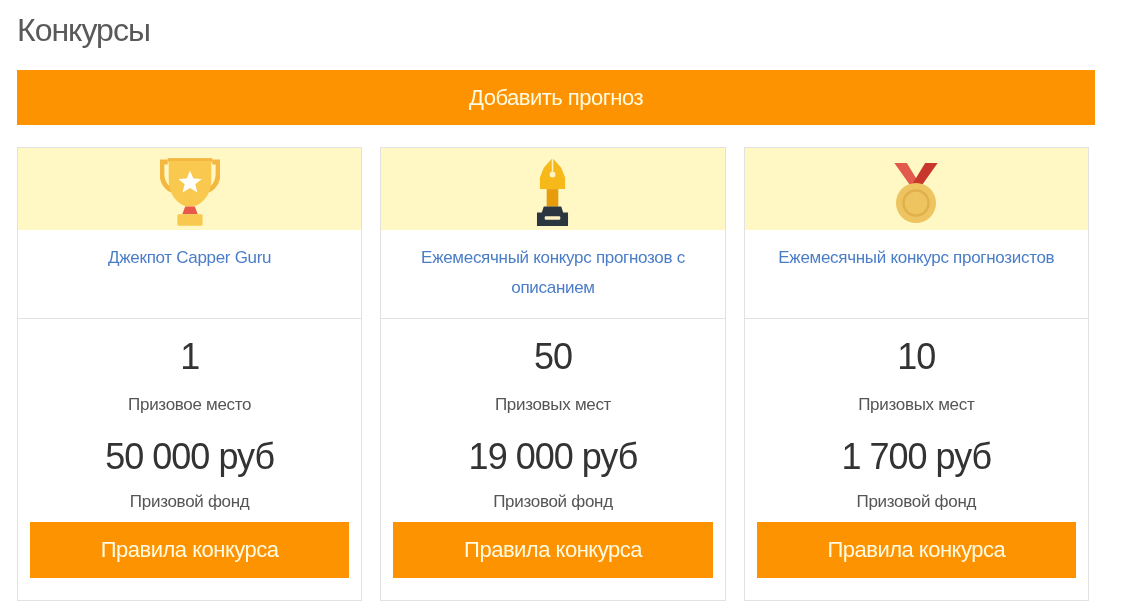 This screenshot has height=614, width=1121. I want to click on prize-fund-amount: 50 000 руб, so click(190, 457).